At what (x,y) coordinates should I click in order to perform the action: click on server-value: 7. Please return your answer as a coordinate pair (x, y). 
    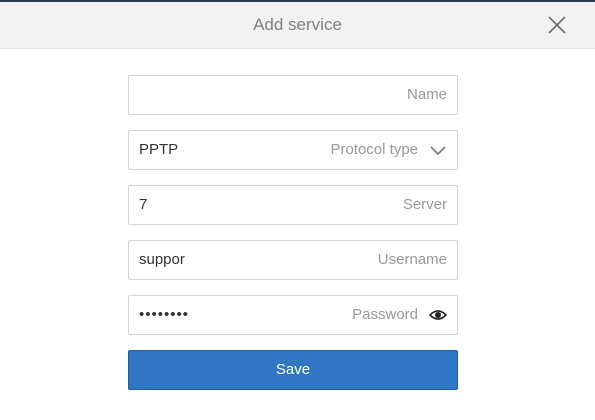
    Looking at the image, I should click on (143, 204).